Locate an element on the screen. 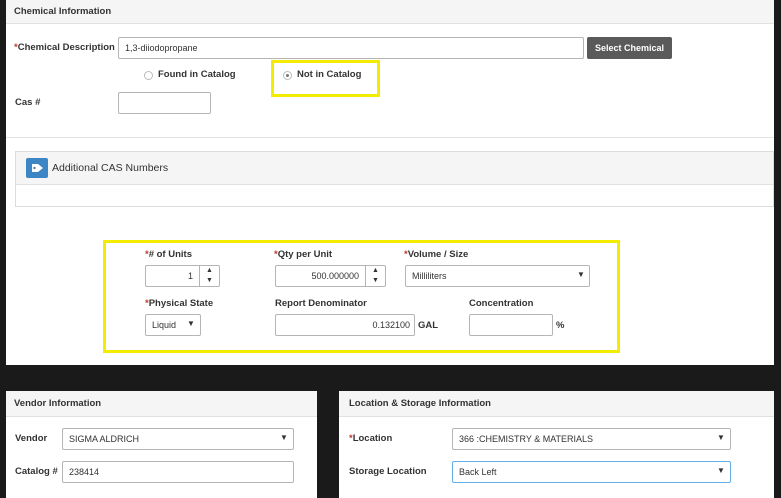  additional-cas-title: Additional CAS Numbers is located at coordinates (110, 168).